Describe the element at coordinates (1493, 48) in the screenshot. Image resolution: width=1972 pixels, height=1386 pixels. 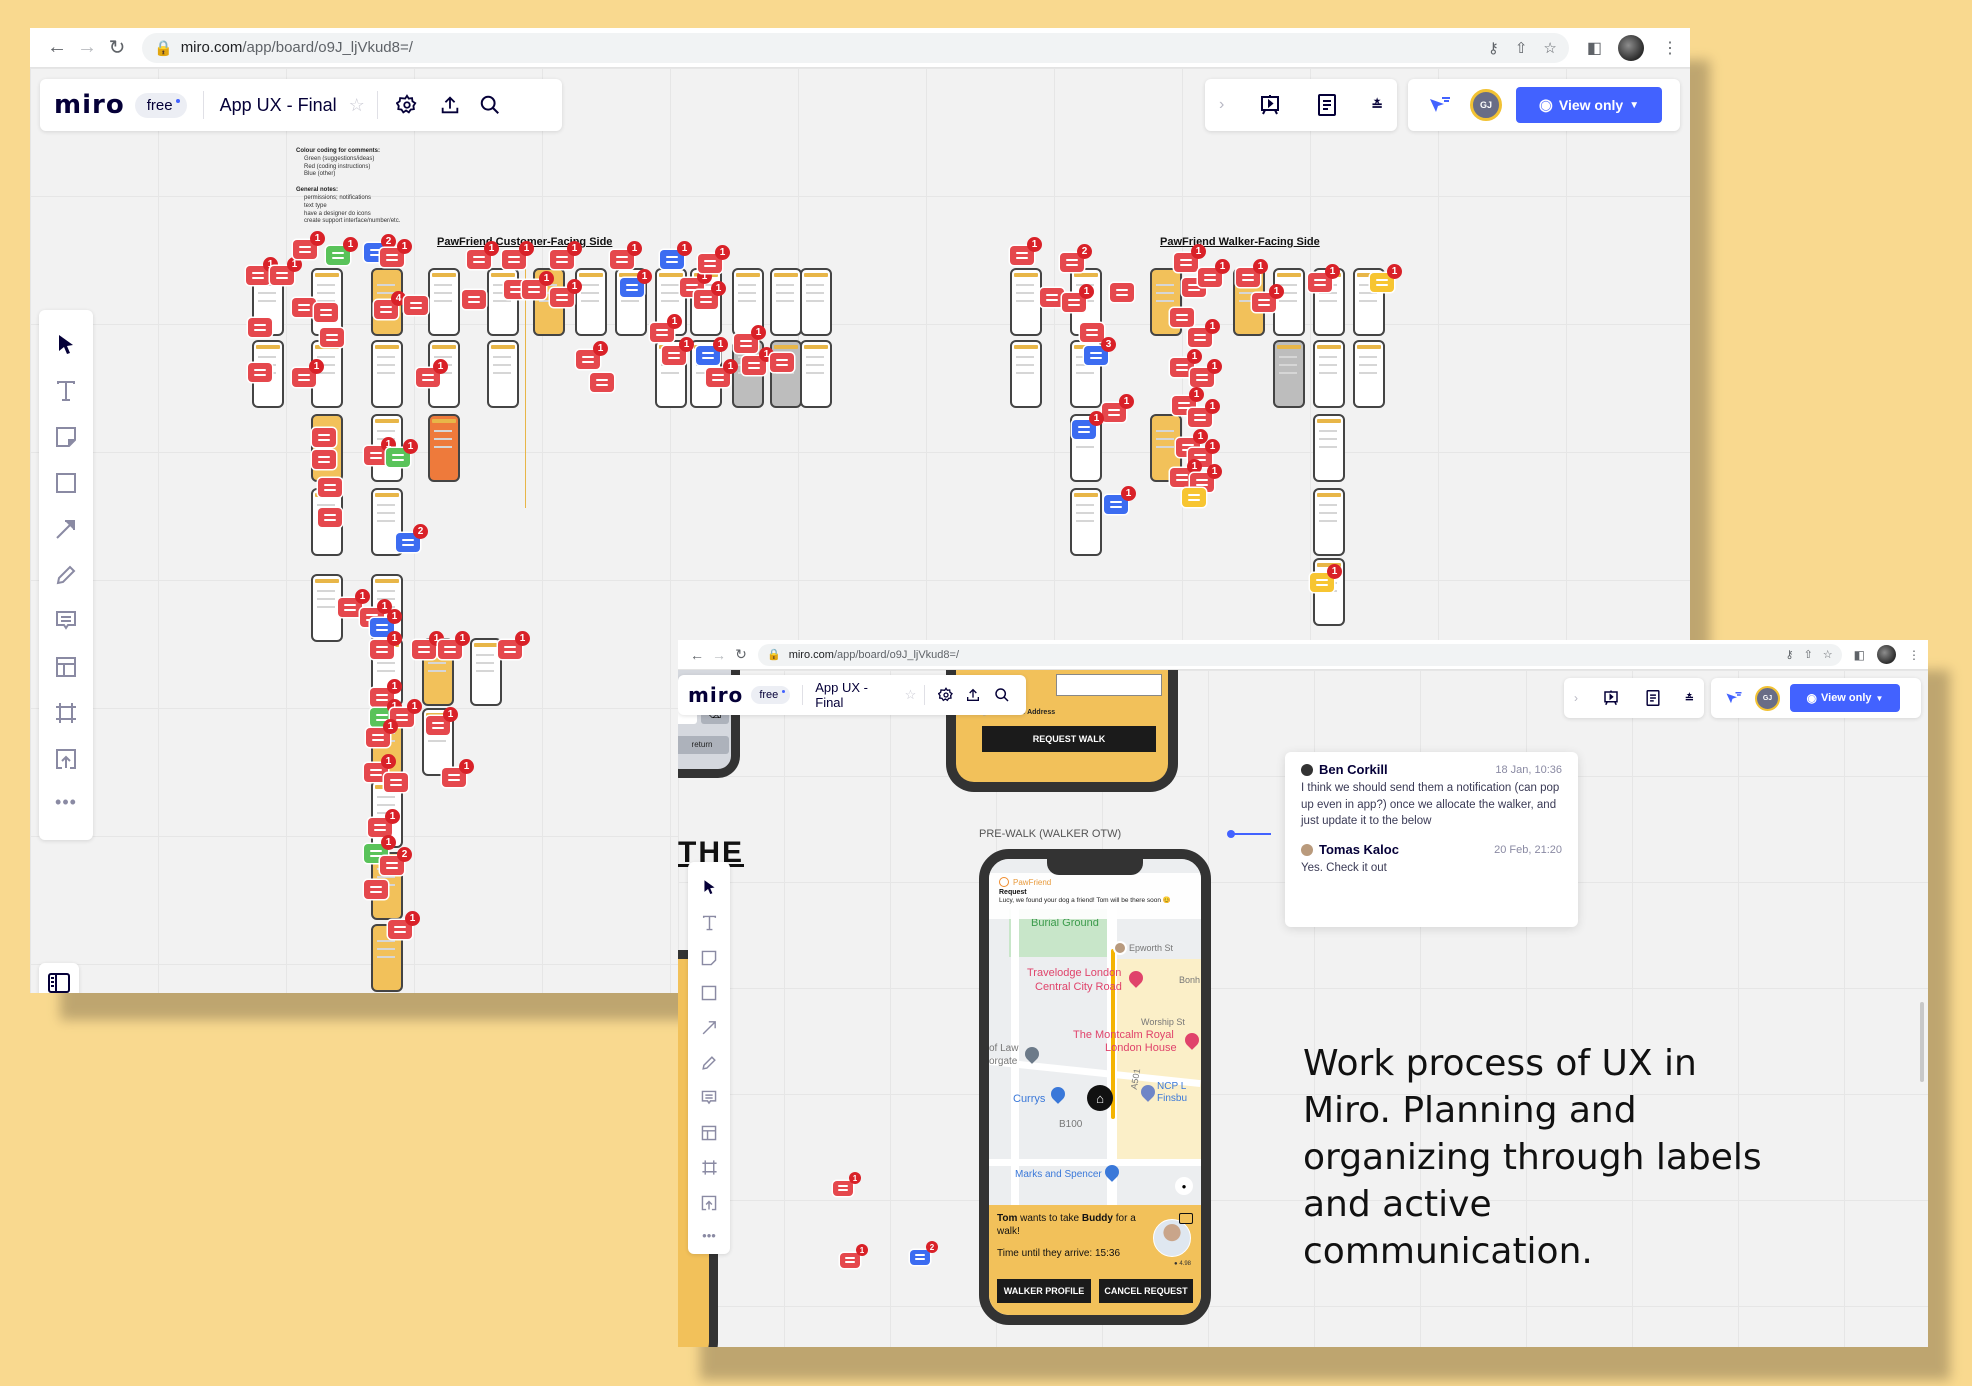
I see `key-icon: ⚷` at that location.